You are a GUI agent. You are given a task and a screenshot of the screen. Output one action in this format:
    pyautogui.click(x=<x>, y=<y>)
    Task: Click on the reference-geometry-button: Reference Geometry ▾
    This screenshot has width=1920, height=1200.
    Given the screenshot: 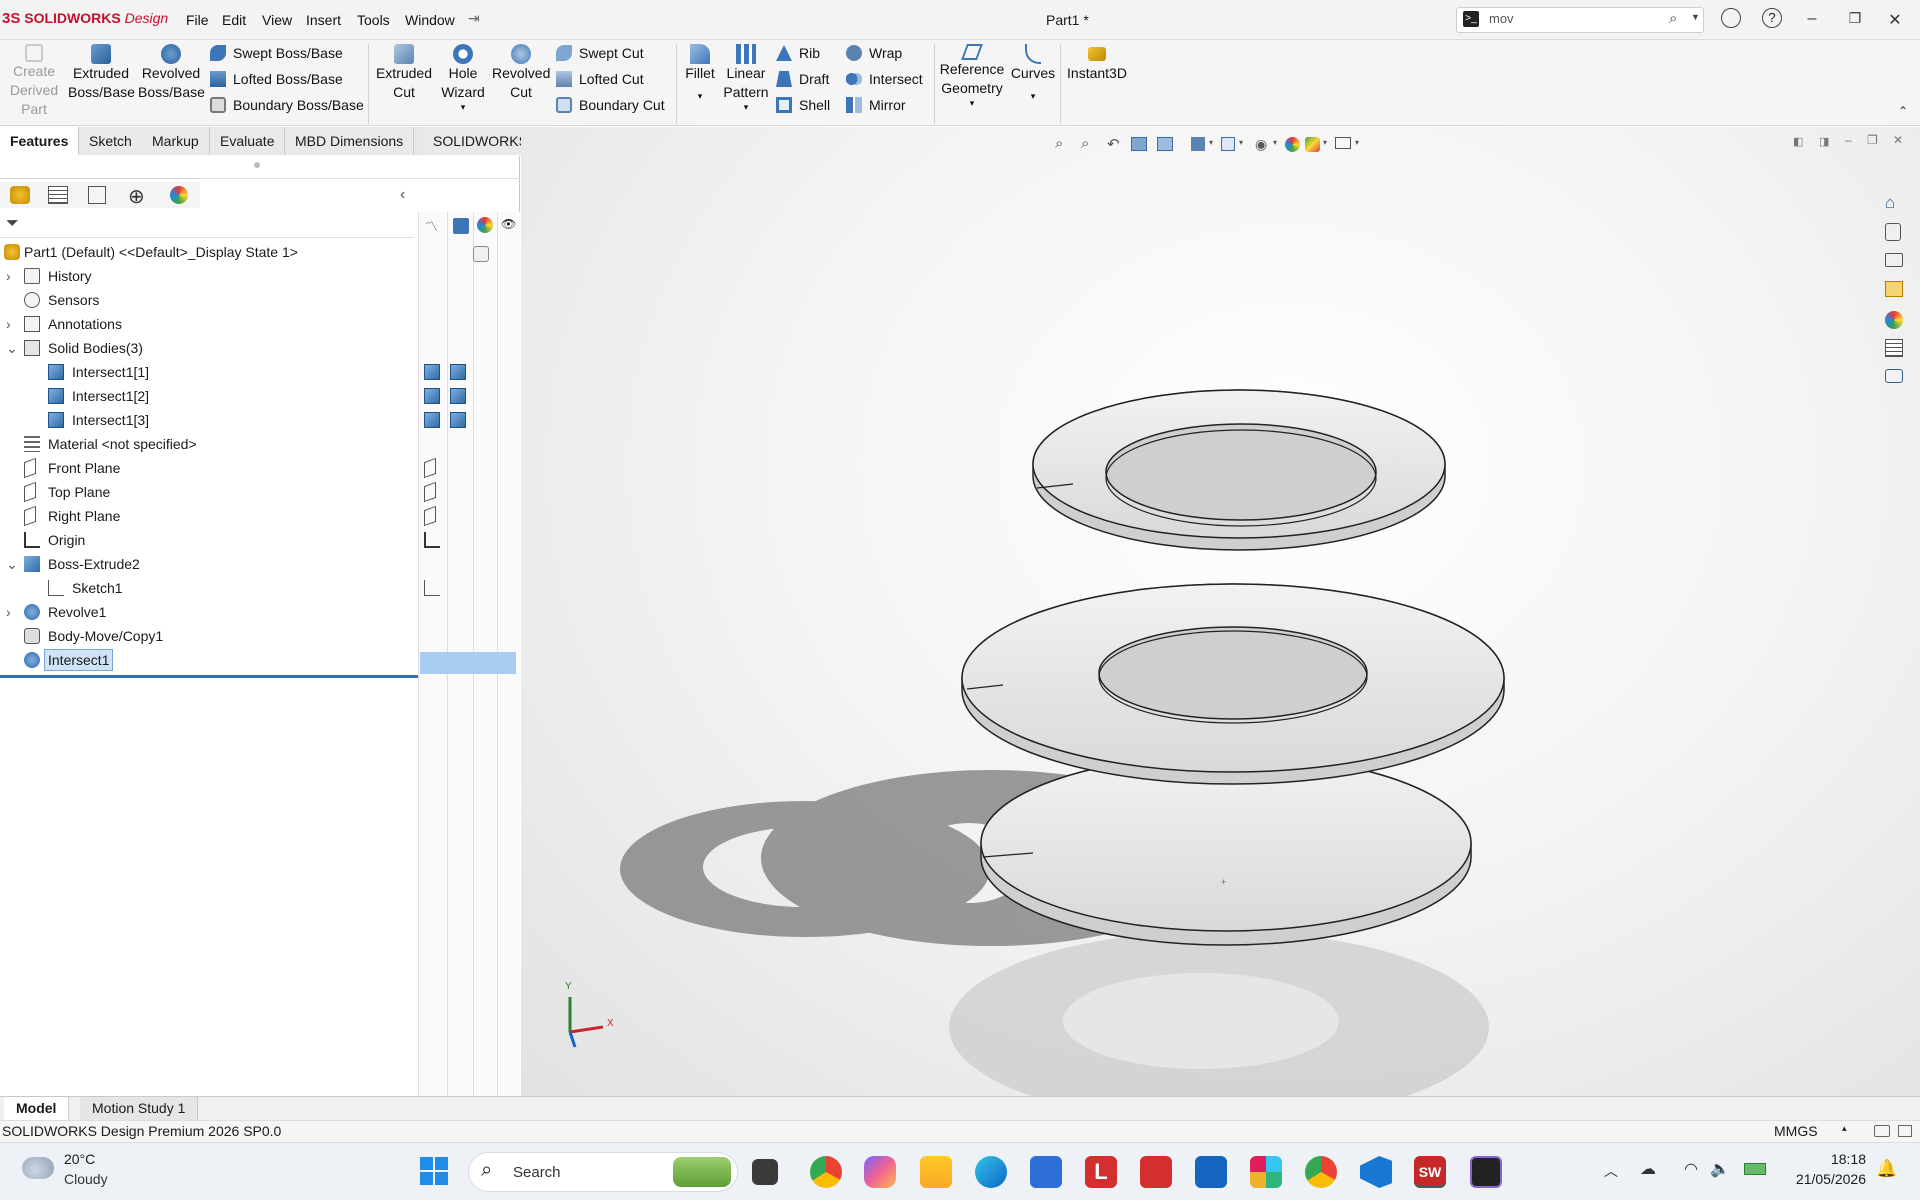 What is the action you would take?
    pyautogui.click(x=972, y=76)
    